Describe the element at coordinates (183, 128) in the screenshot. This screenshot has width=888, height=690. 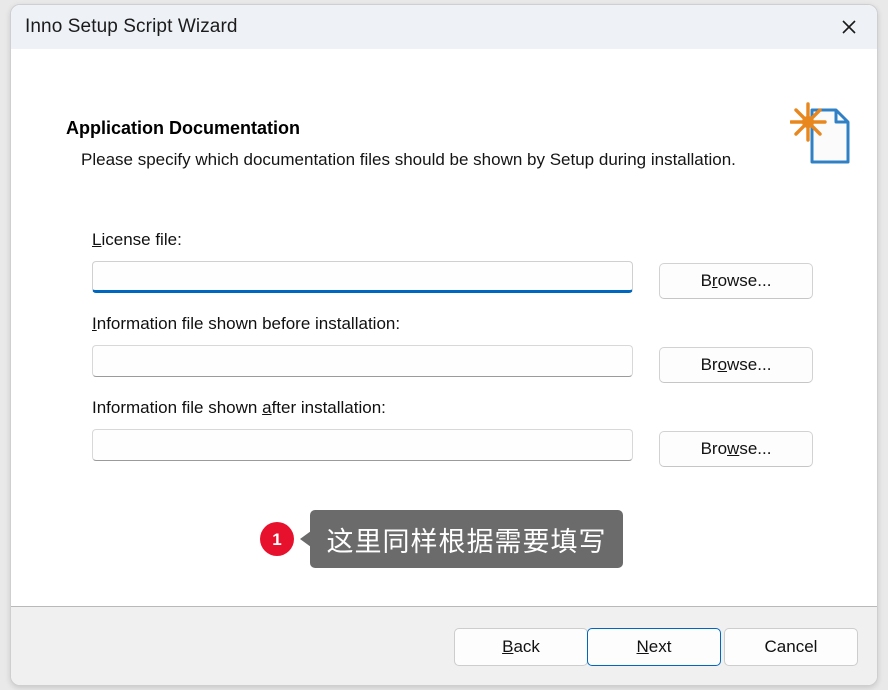
I see `page-title: Application Documentation` at that location.